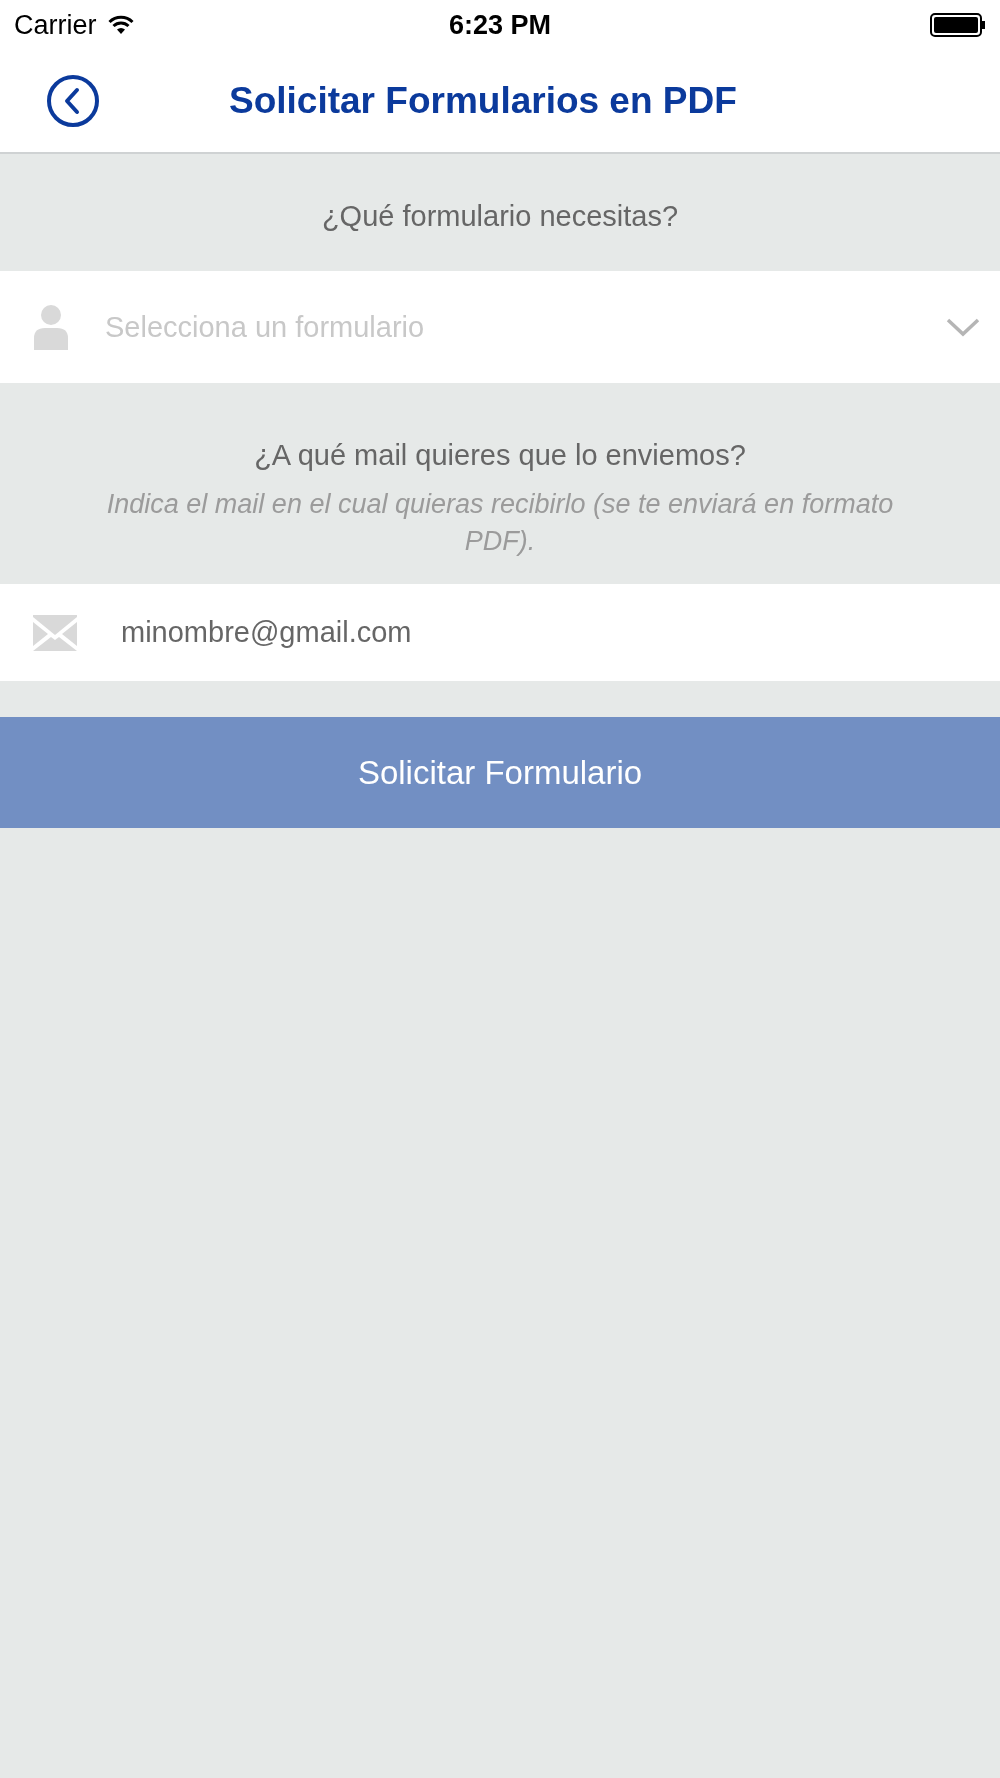 The image size is (1000, 1778). I want to click on page-title: Solicitar Formularios en PDF, so click(483, 101).